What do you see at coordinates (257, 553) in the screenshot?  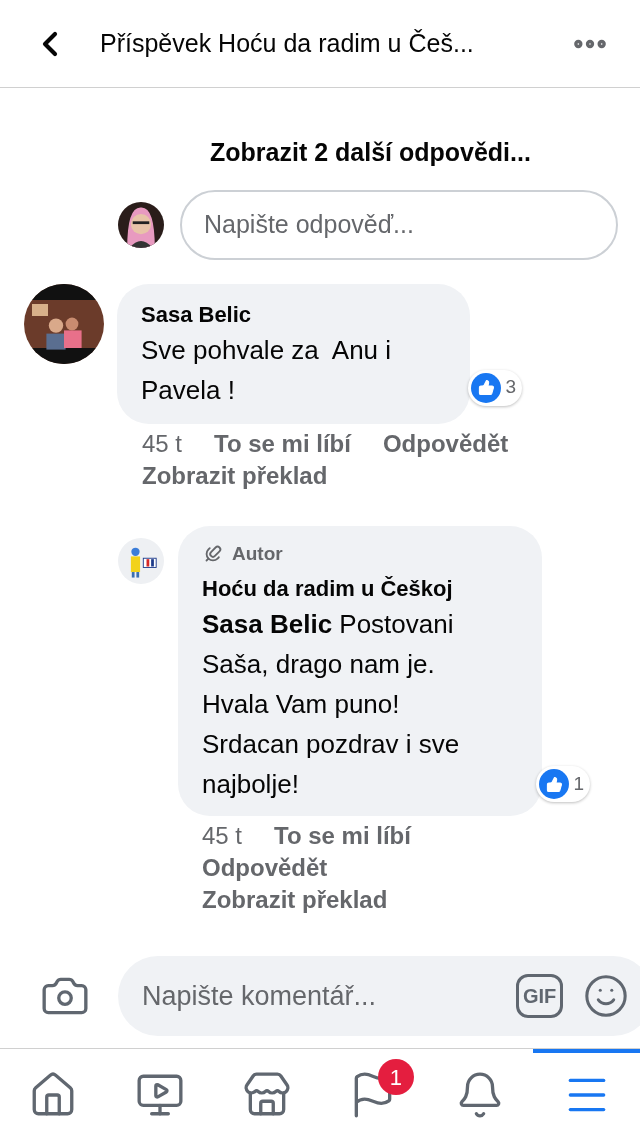 I see `author-label: Autor` at bounding box center [257, 553].